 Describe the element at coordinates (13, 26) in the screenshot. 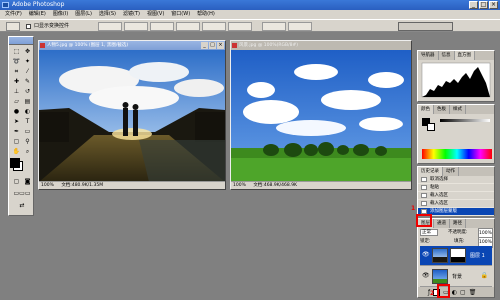

I see `move-tool-preset-icon` at that location.